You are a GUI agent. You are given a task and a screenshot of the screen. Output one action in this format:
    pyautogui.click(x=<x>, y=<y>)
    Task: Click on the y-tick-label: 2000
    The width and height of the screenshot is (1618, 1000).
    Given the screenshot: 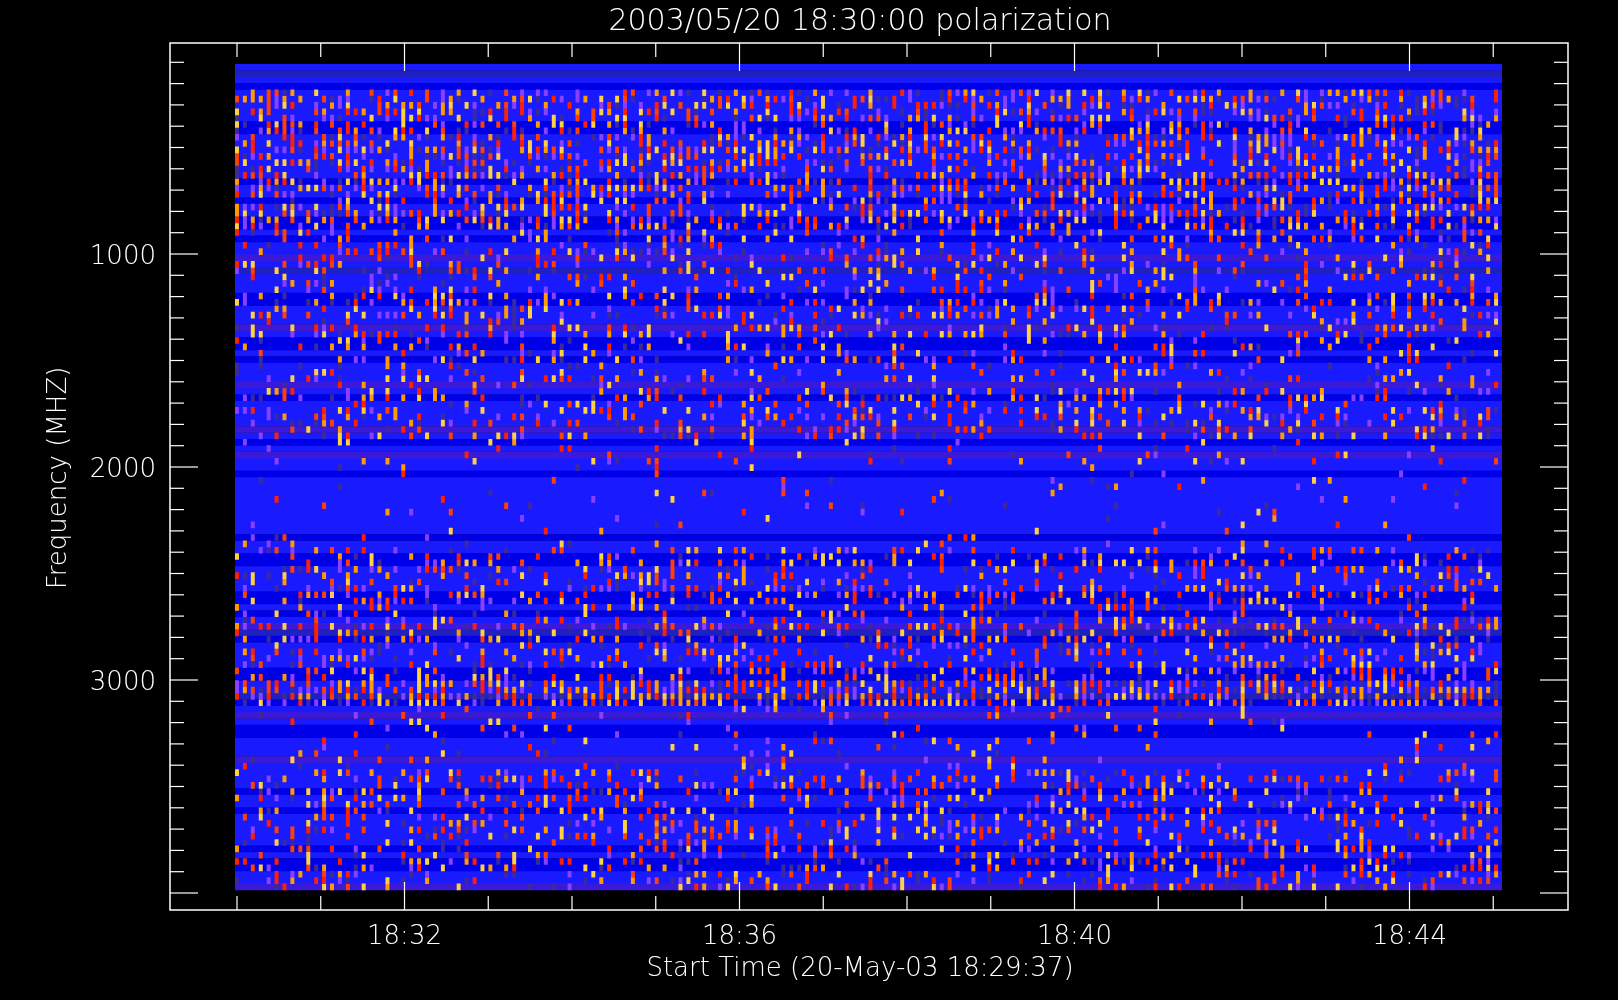 What is the action you would take?
    pyautogui.click(x=122, y=468)
    